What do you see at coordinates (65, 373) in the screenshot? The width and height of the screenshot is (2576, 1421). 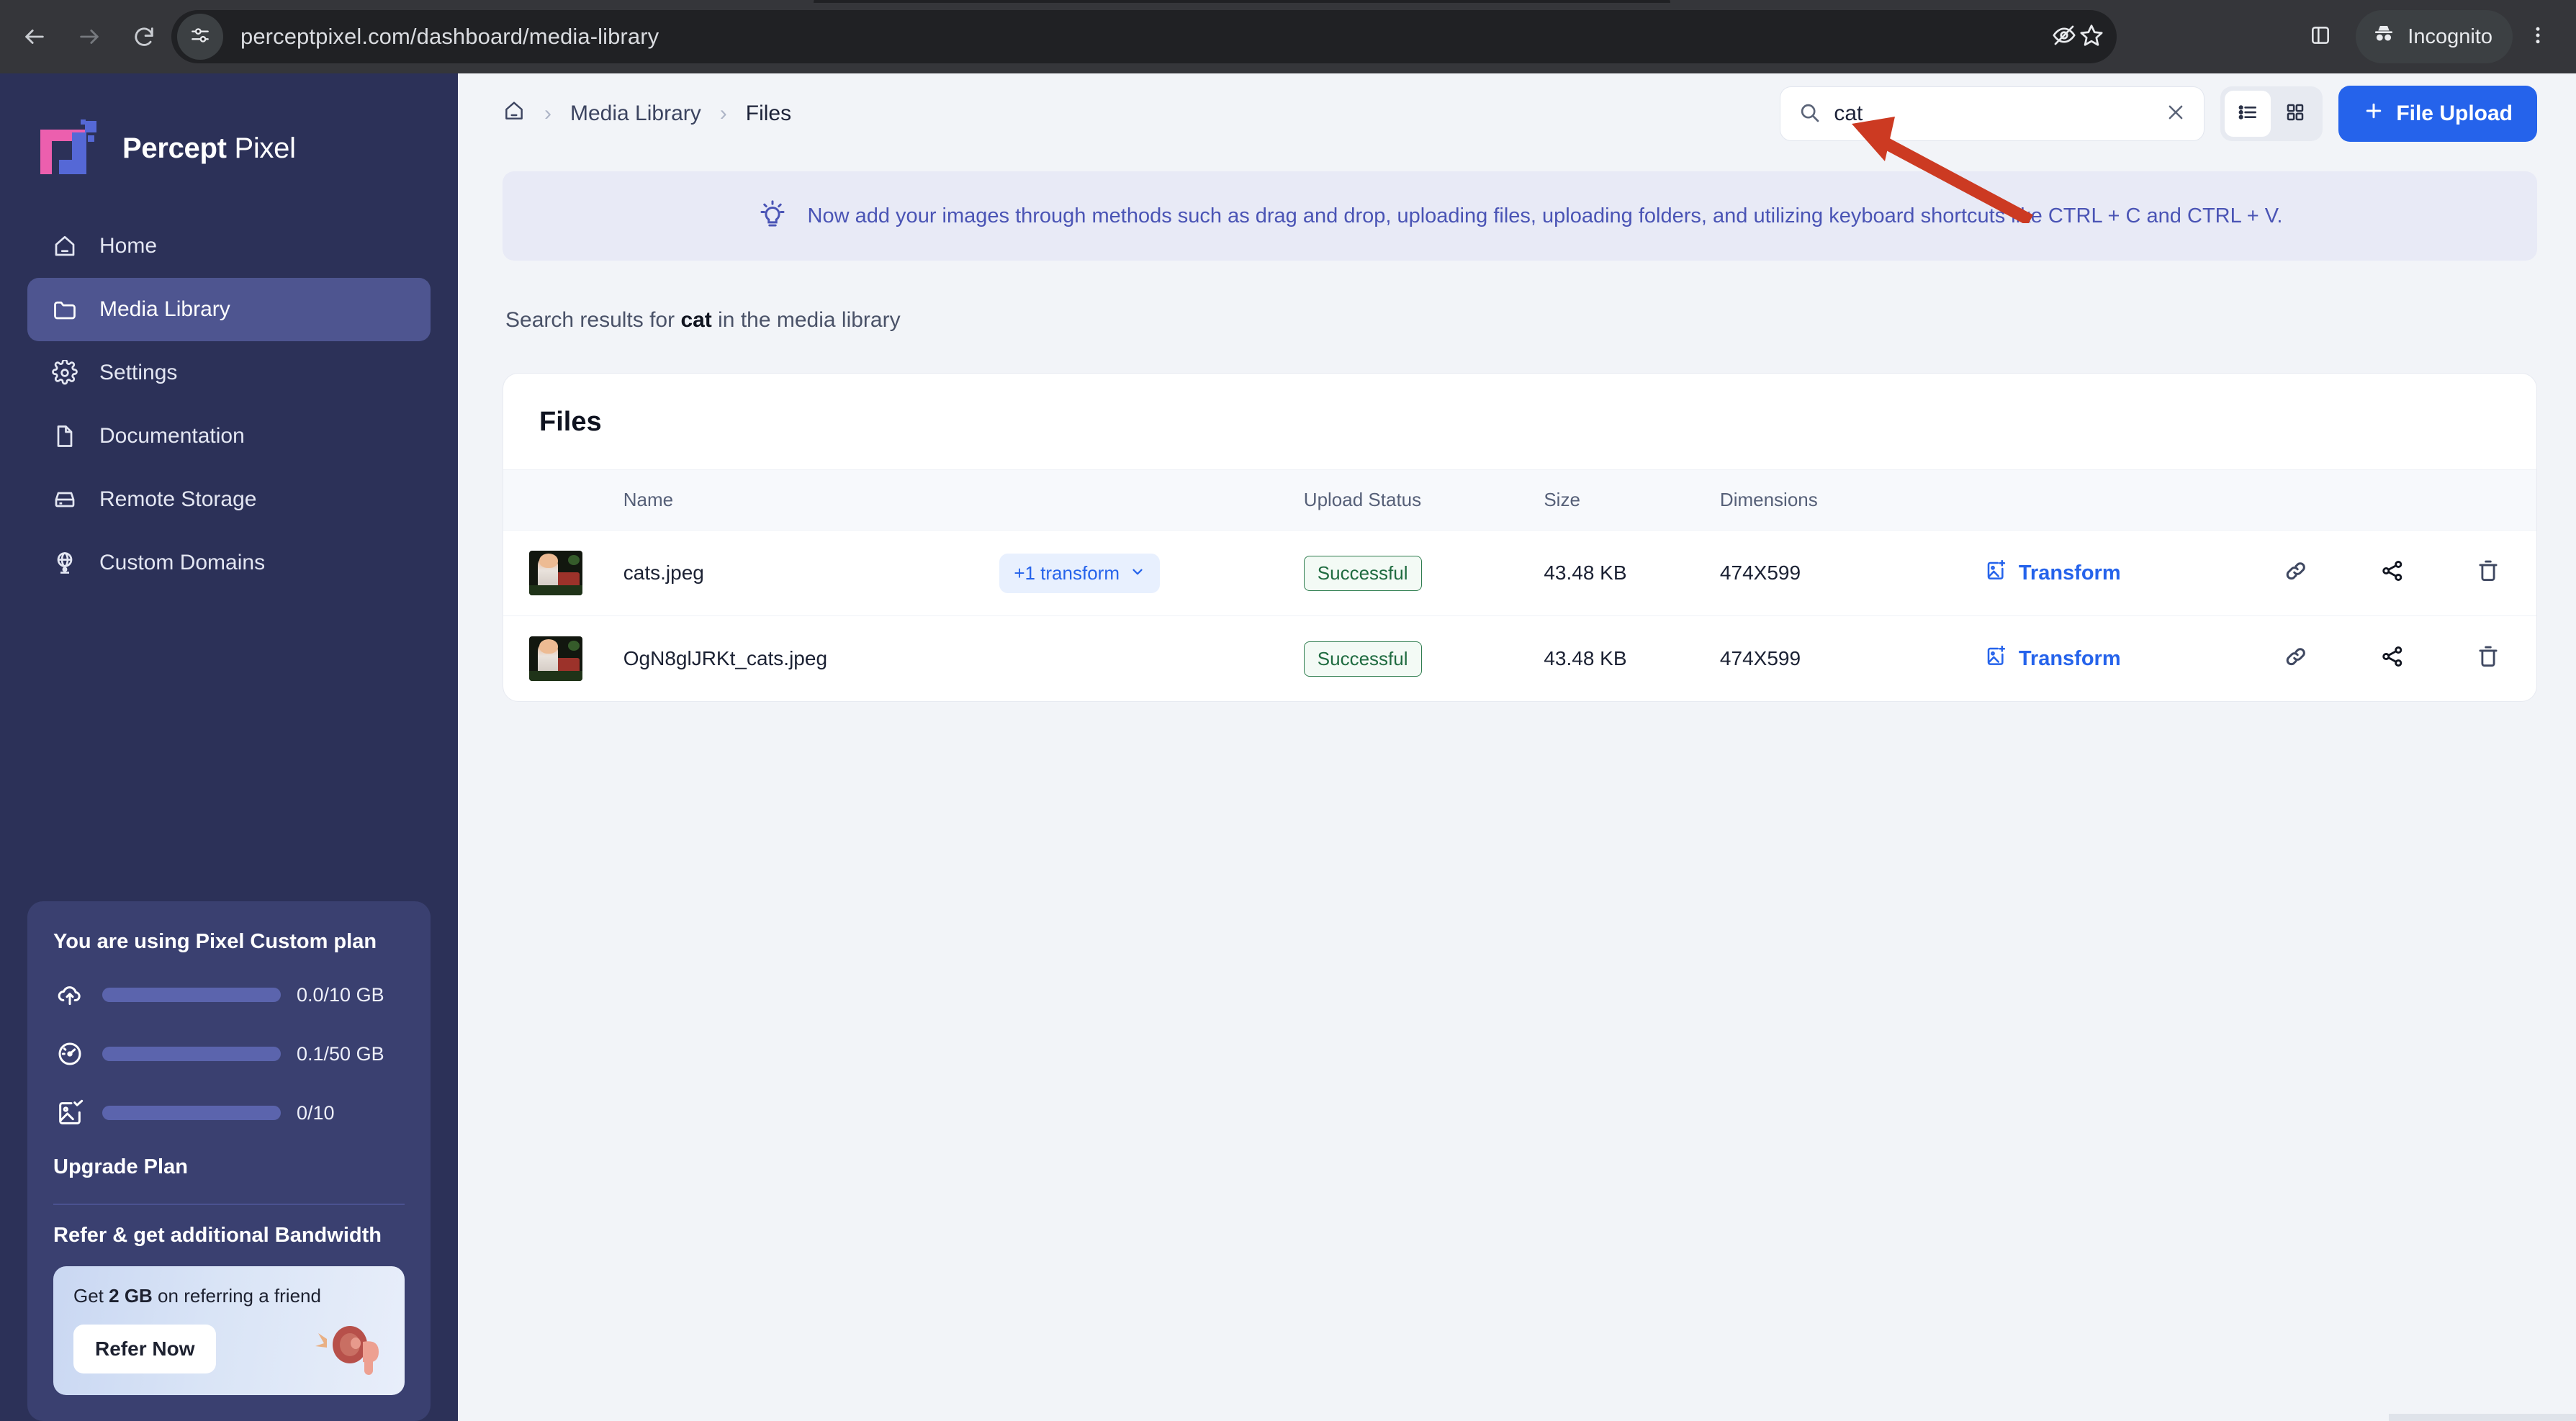 I see `gear-icon` at bounding box center [65, 373].